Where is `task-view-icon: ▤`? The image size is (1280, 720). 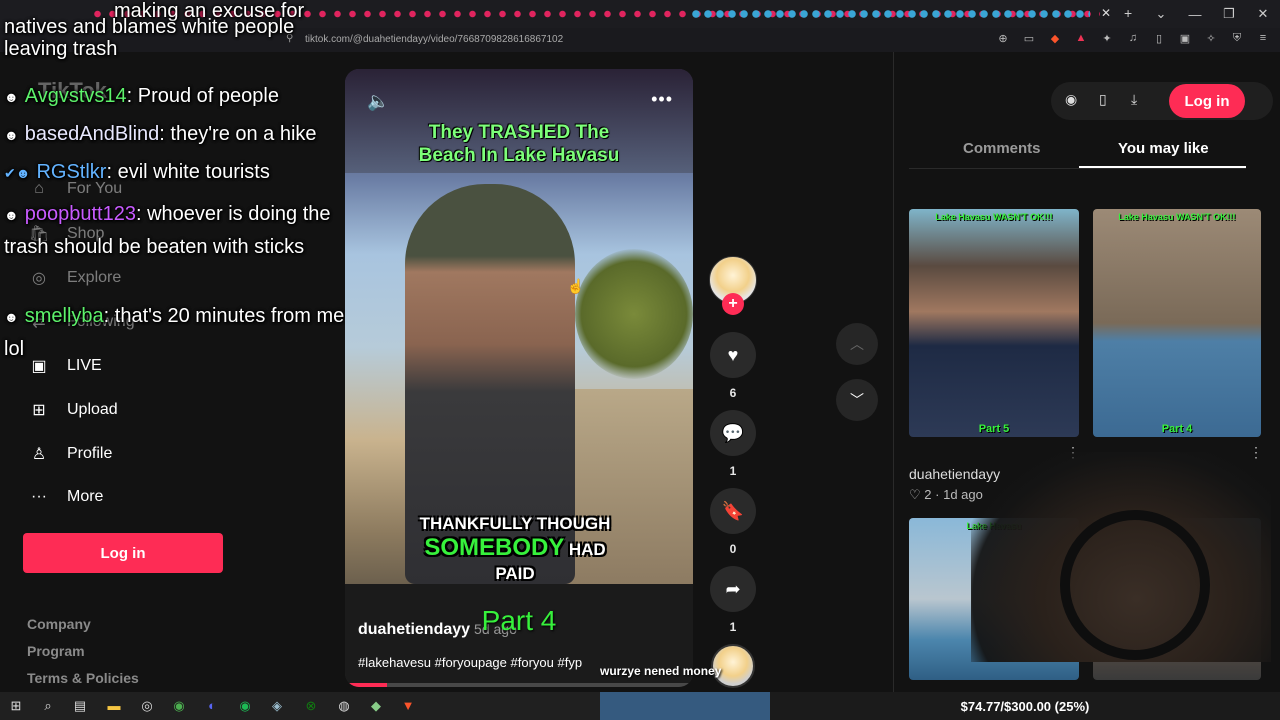
task-view-icon: ▤ is located at coordinates (80, 706).